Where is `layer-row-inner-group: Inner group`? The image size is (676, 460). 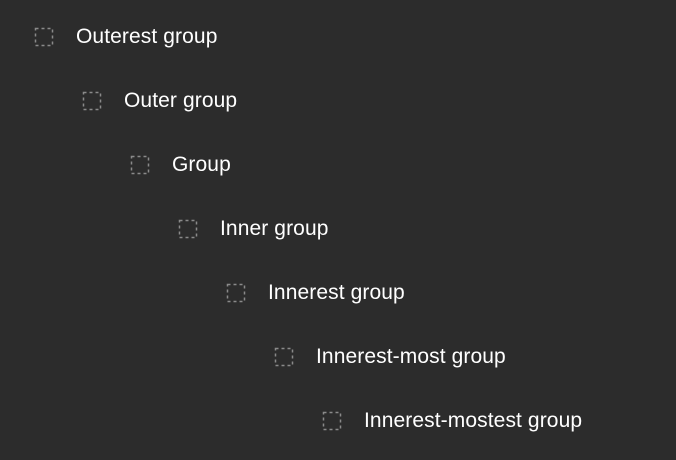 layer-row-inner-group: Inner group is located at coordinates (164, 229).